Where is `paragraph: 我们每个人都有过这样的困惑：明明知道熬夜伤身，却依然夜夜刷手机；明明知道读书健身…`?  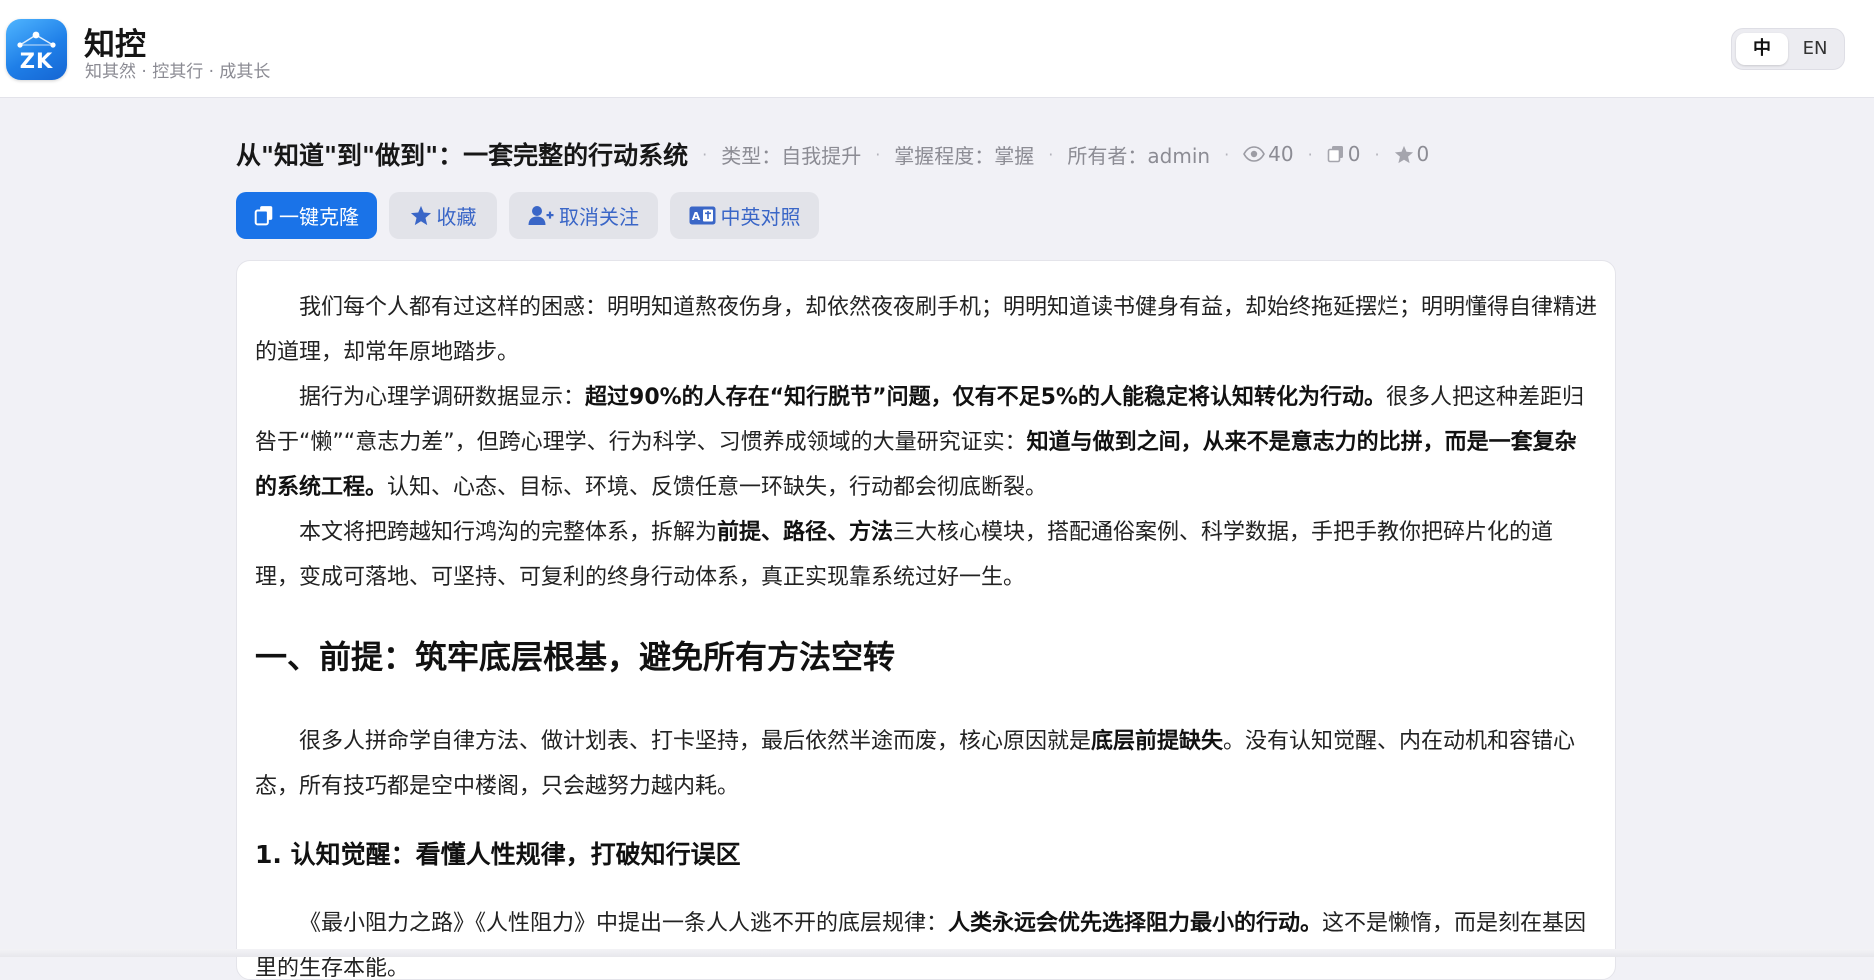
paragraph: 我们每个人都有过这样的困惑：明明知道熬夜伤身，却依然夜夜刷手机；明明知道读书健身… is located at coordinates (926, 330).